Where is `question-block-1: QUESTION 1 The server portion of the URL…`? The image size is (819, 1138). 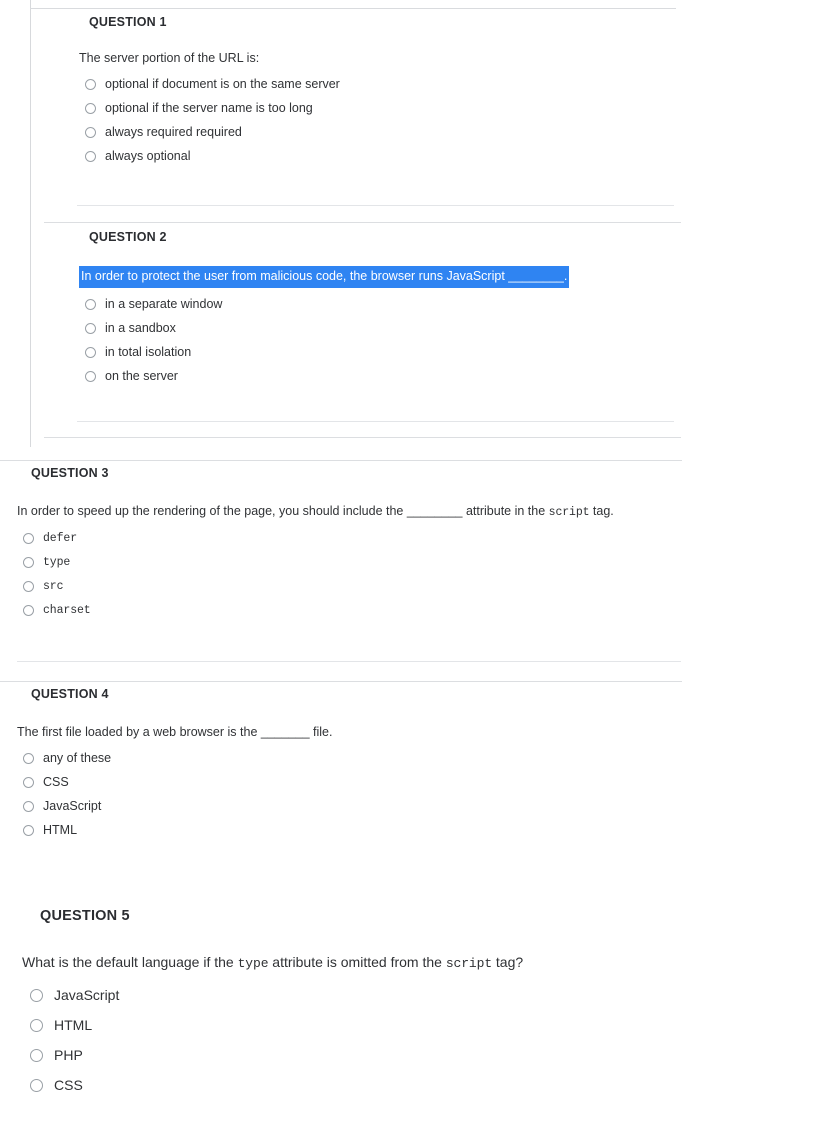 question-block-1: QUESTION 1 The server portion of the URL… is located at coordinates (374, 91).